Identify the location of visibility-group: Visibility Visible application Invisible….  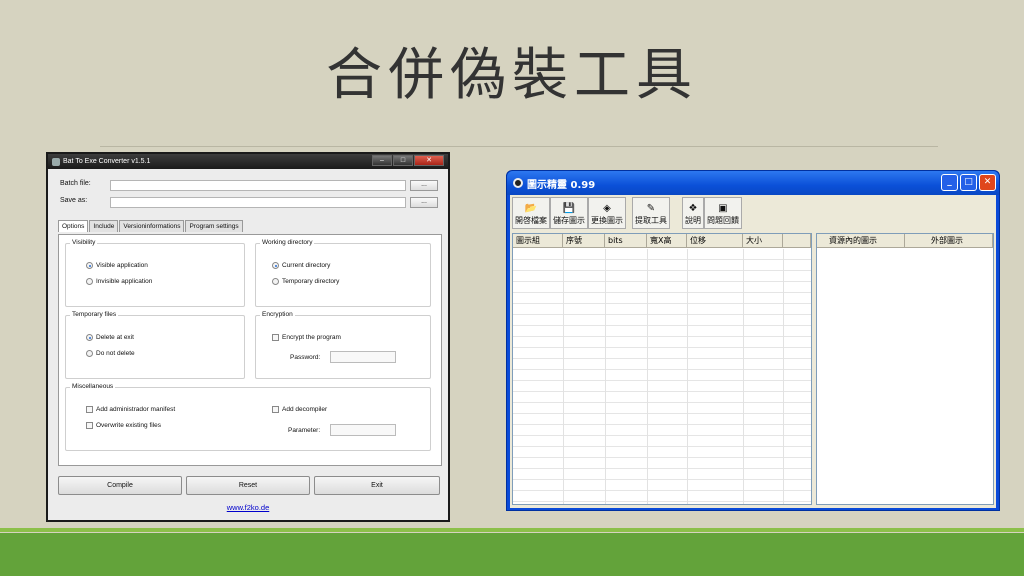
(155, 273).